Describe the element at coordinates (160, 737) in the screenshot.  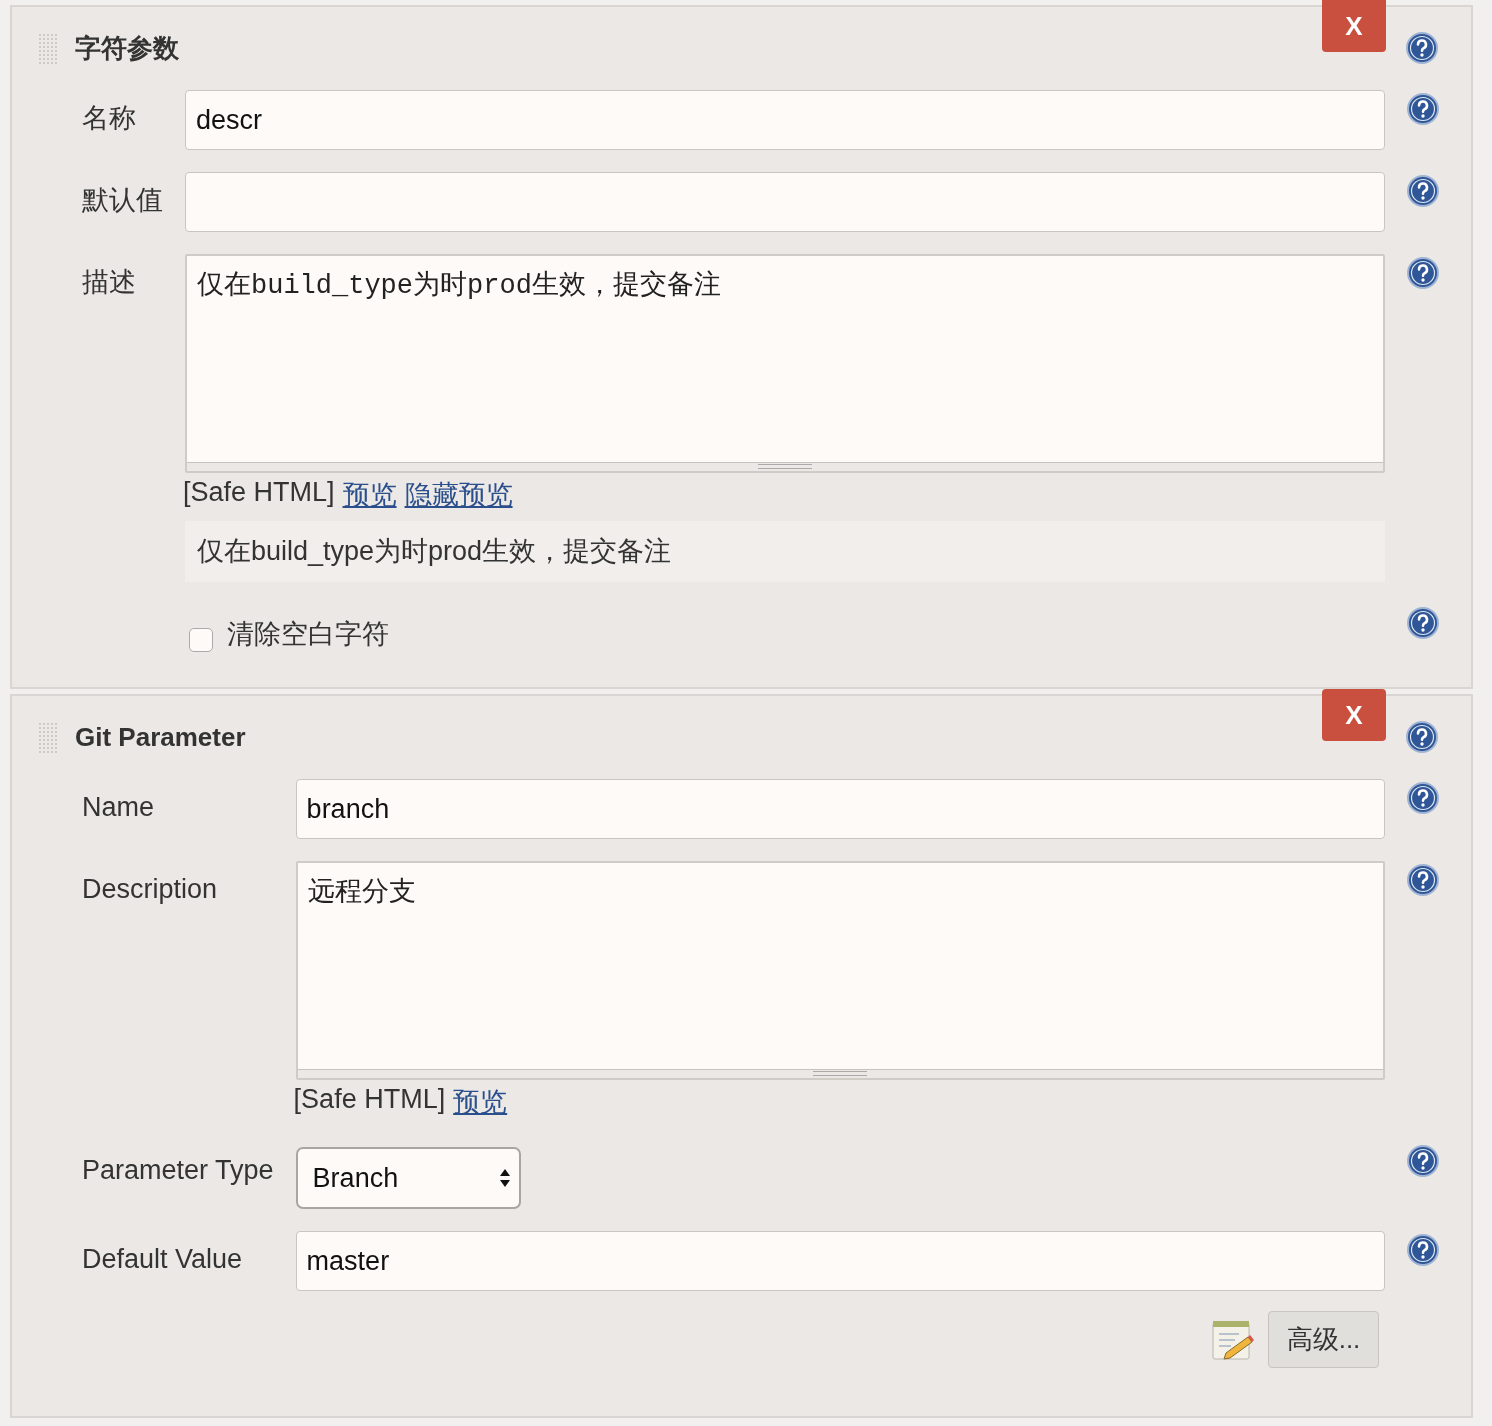
I see `section-title: Git Parameter` at that location.